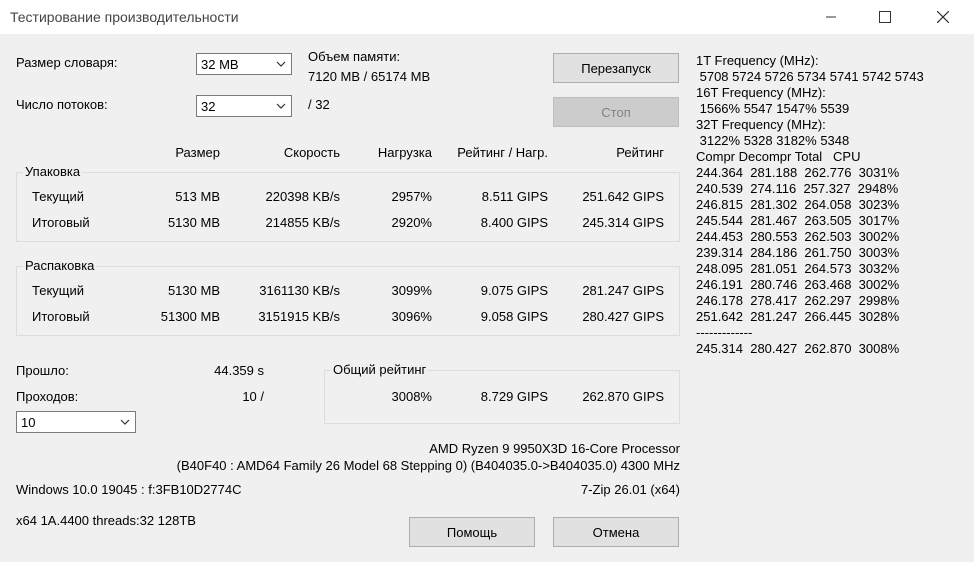  What do you see at coordinates (244, 106) in the screenshot?
I see `threads-select: 32` at bounding box center [244, 106].